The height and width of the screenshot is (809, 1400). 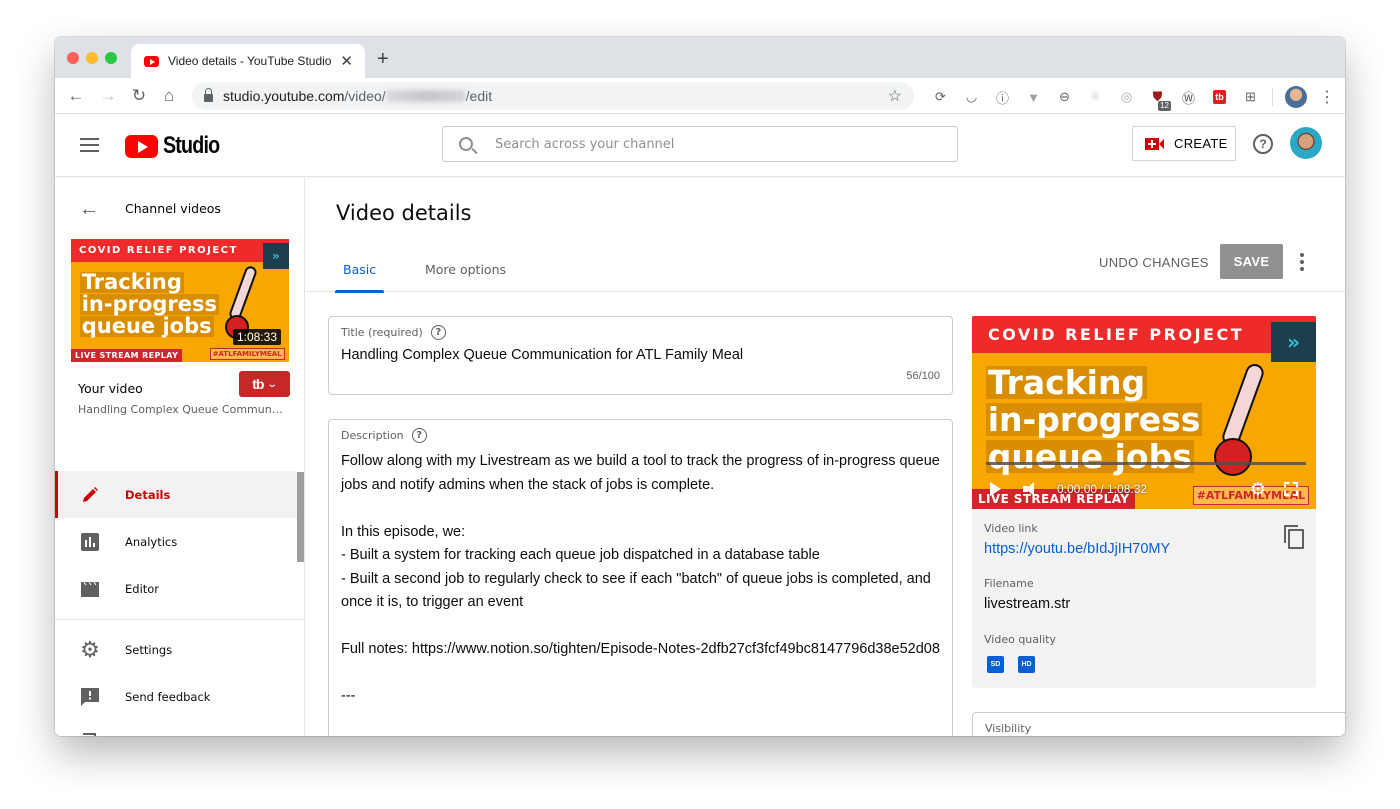 What do you see at coordinates (173, 208) in the screenshot?
I see `channel-videos-link: Channel videos` at bounding box center [173, 208].